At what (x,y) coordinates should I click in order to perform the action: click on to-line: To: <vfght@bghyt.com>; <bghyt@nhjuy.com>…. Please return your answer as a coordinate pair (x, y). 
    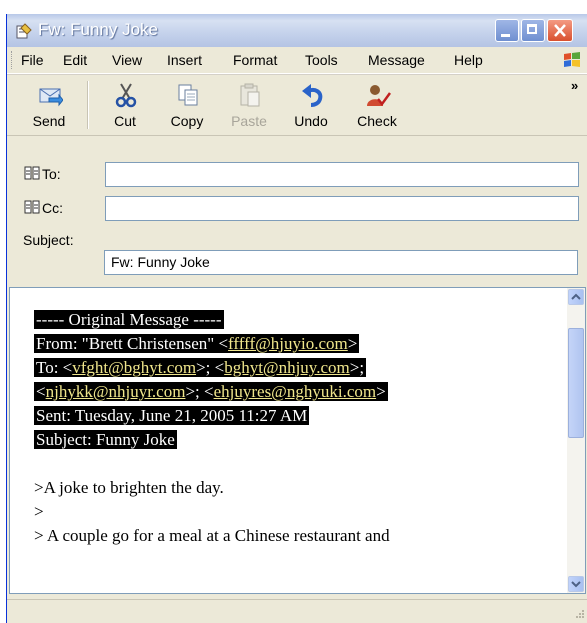
    Looking at the image, I should click on (200, 367).